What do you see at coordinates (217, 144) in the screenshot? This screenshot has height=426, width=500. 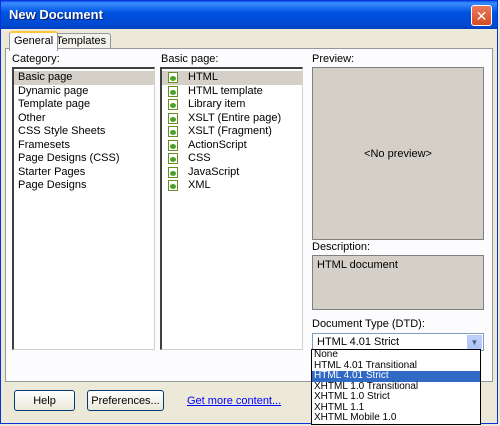 I see `basic-page-item-label: ActionScript` at bounding box center [217, 144].